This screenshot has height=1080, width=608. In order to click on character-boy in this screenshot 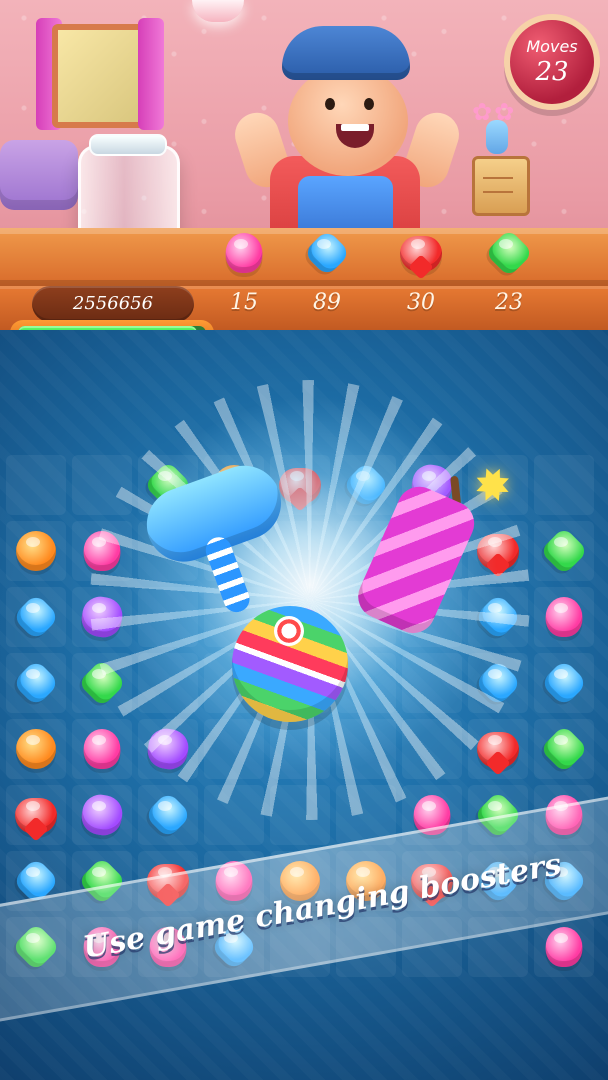, I will do `click(347, 141)`.